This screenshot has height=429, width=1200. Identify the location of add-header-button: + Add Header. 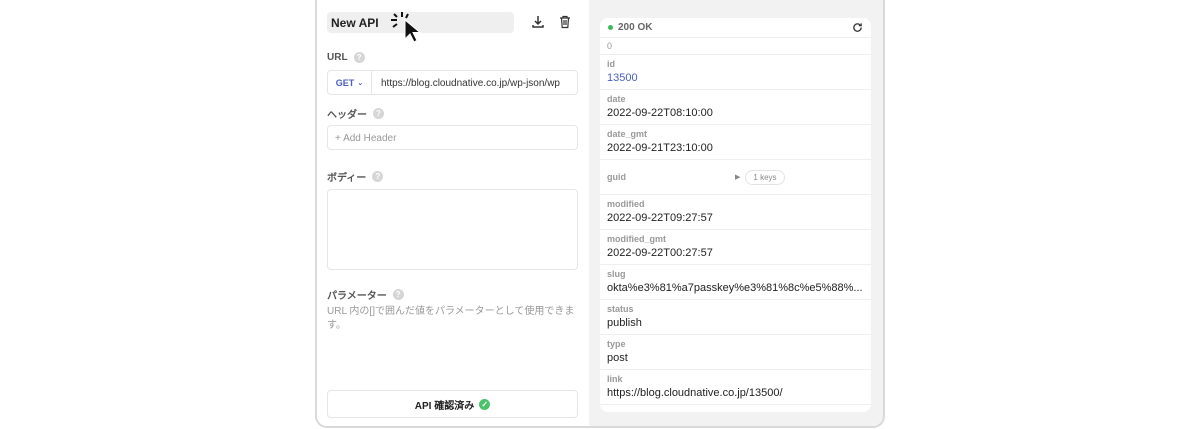
(452, 137).